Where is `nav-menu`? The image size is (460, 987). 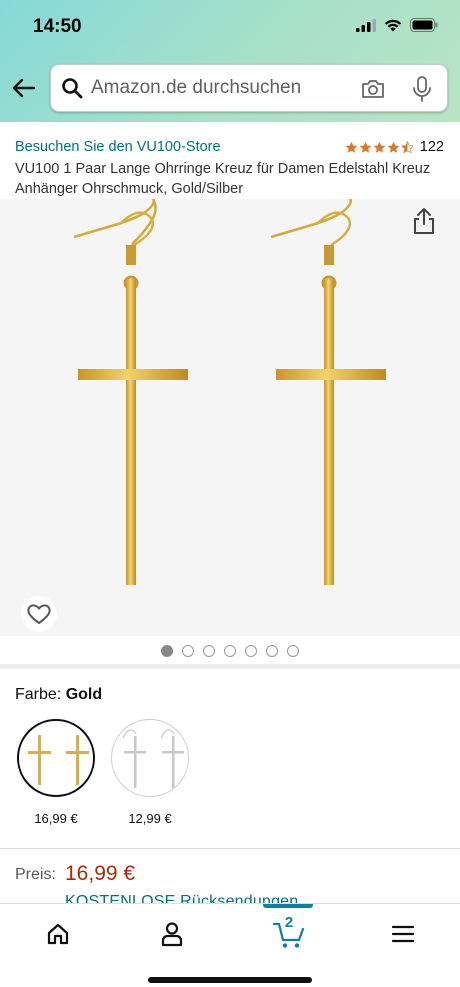 nav-menu is located at coordinates (403, 934).